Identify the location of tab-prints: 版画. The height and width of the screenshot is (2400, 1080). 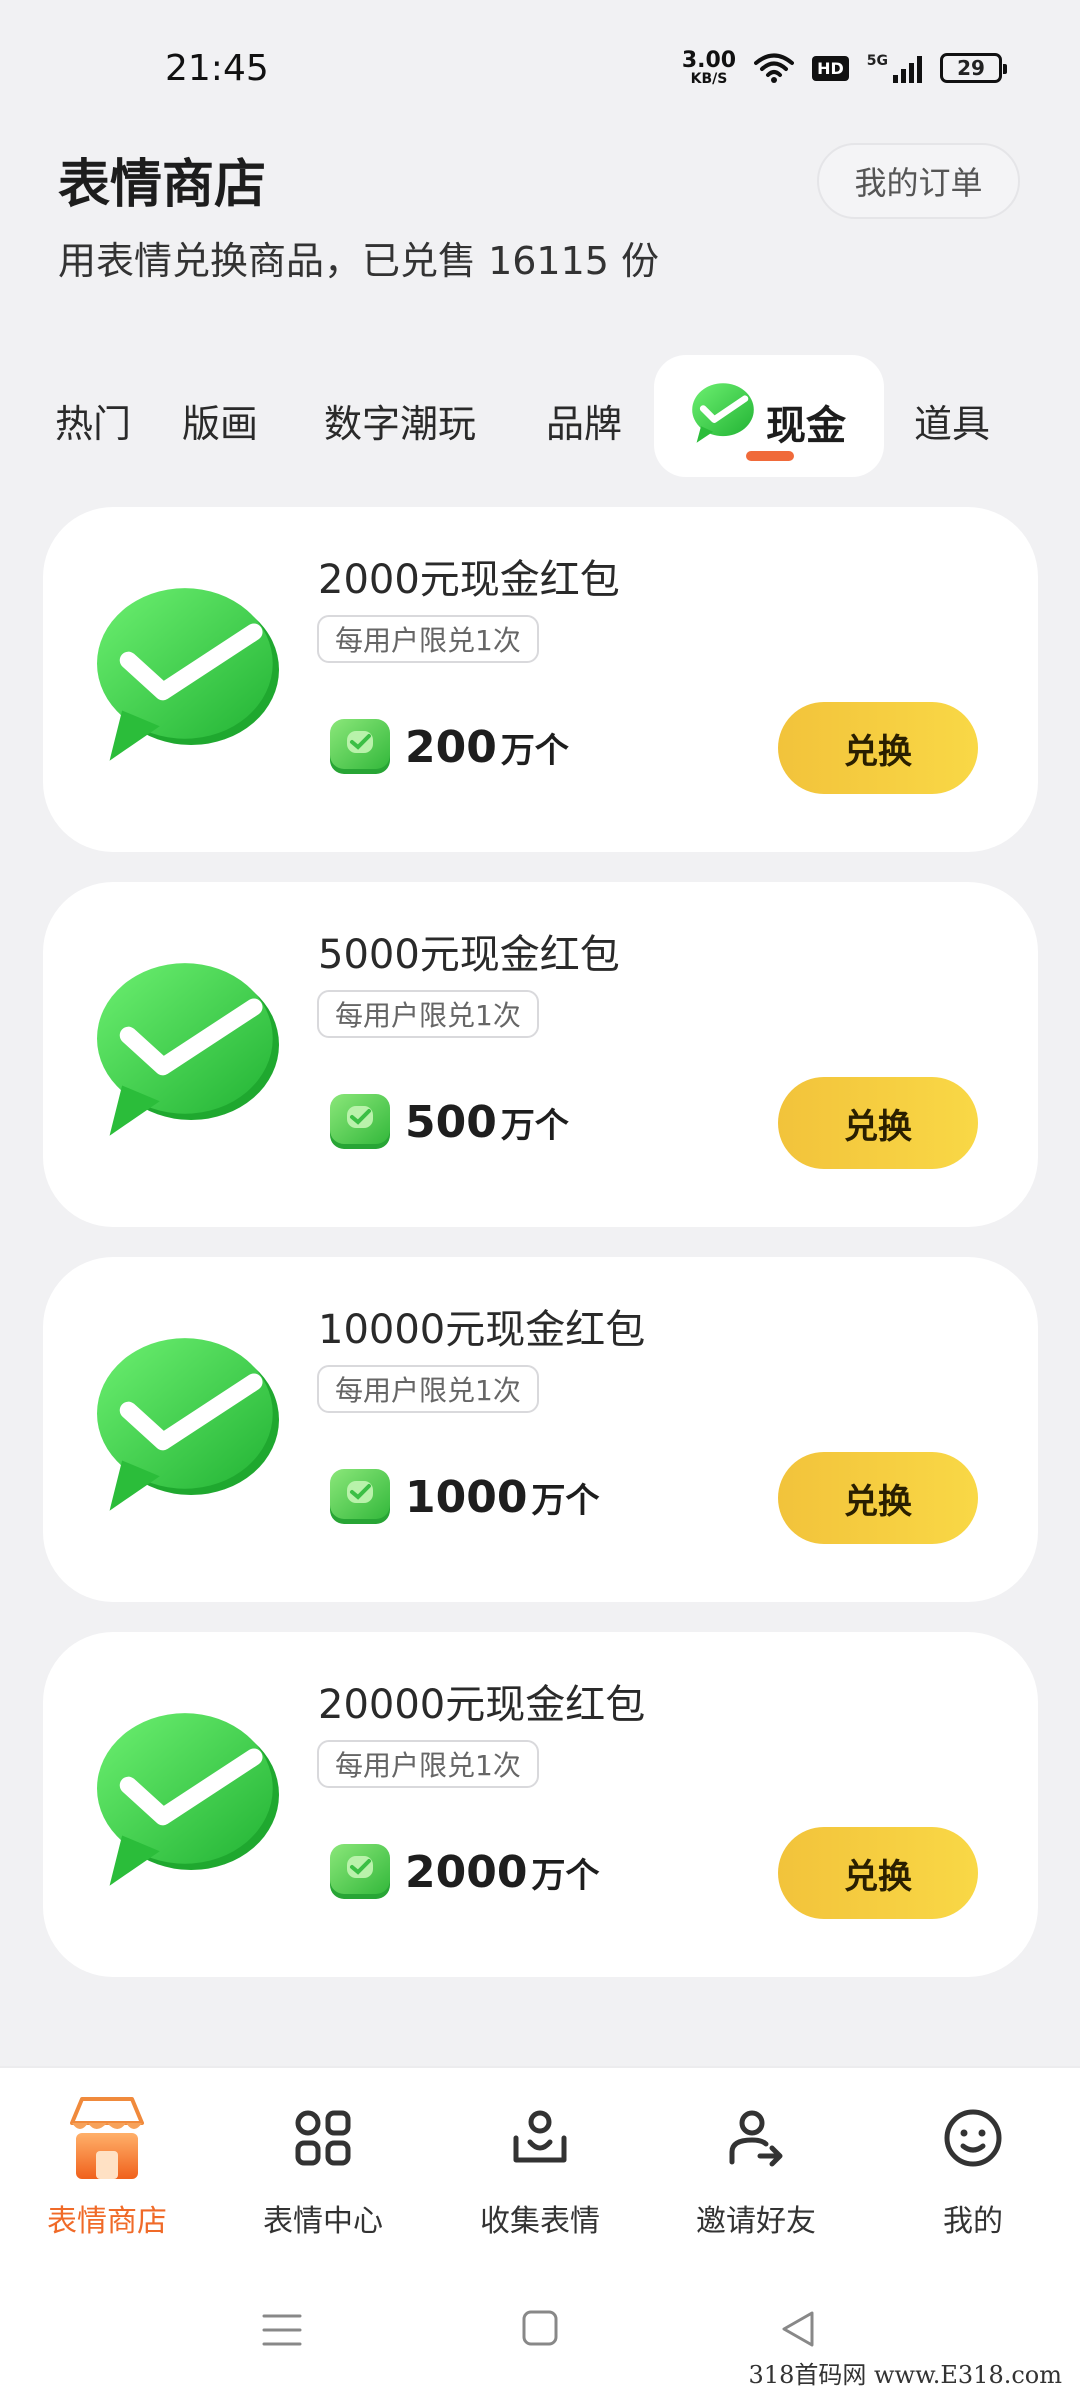
(220, 420).